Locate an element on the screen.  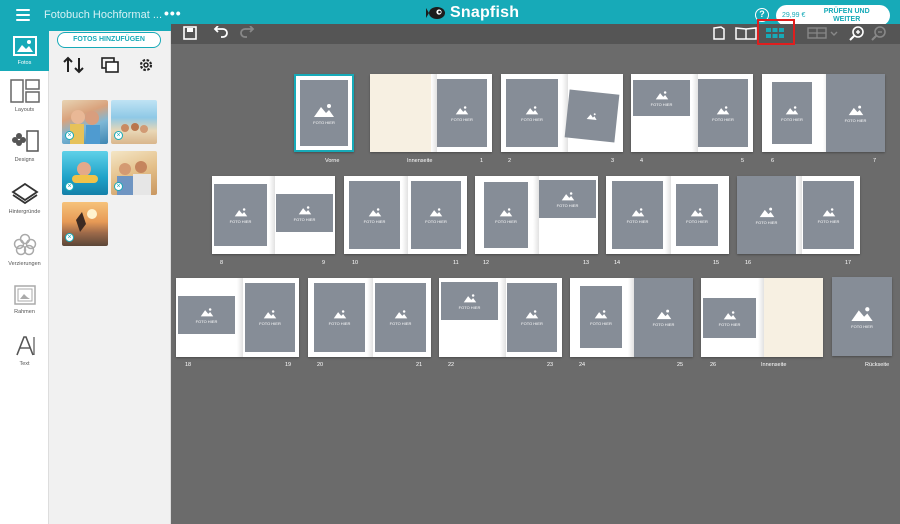
spread-back-cover: FOTO HIER is located at coordinates (862, 316).